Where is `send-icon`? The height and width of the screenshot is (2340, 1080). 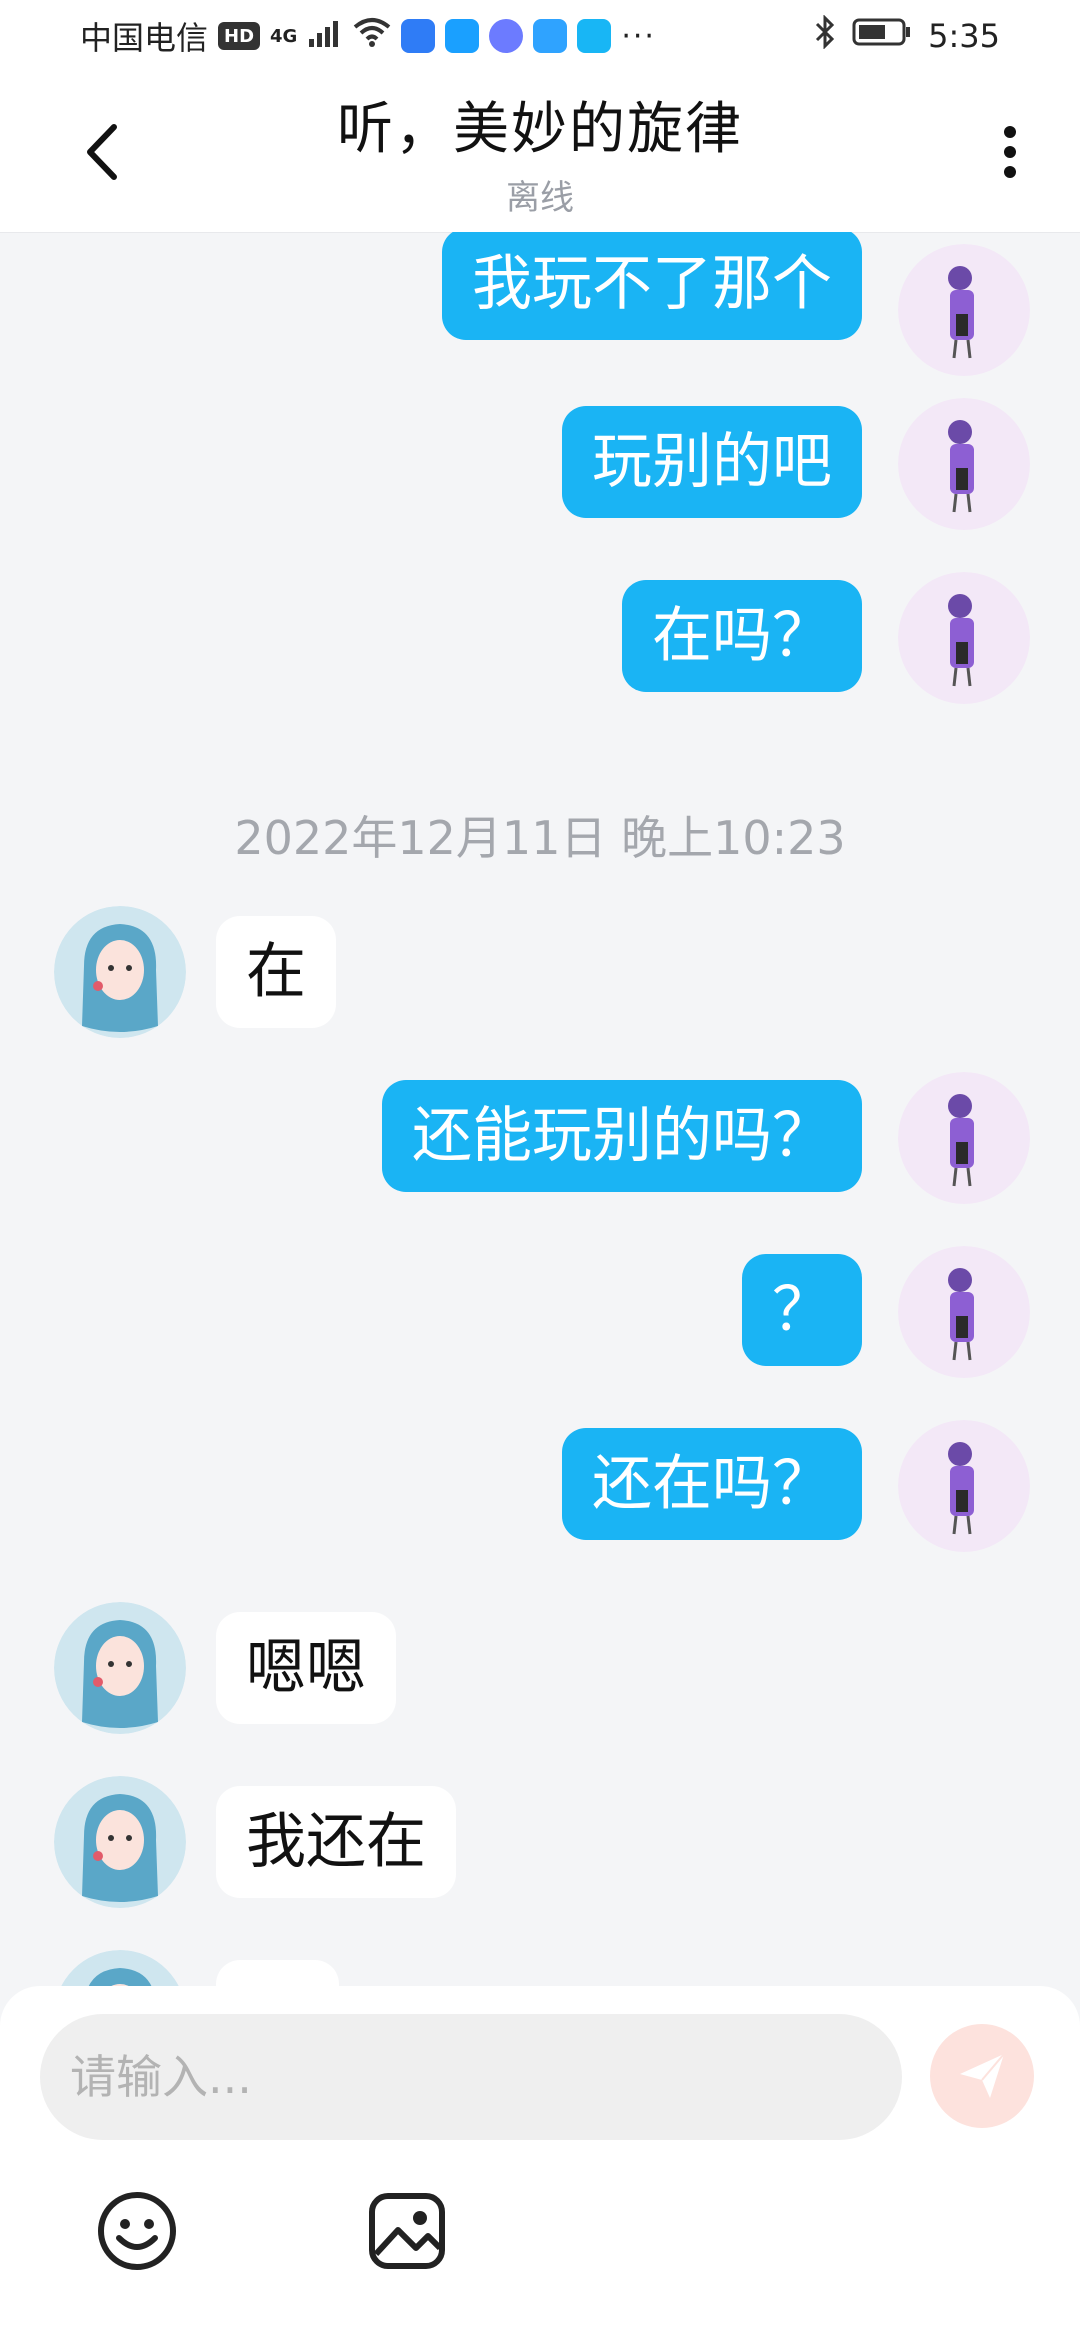
send-icon is located at coordinates (982, 2075).